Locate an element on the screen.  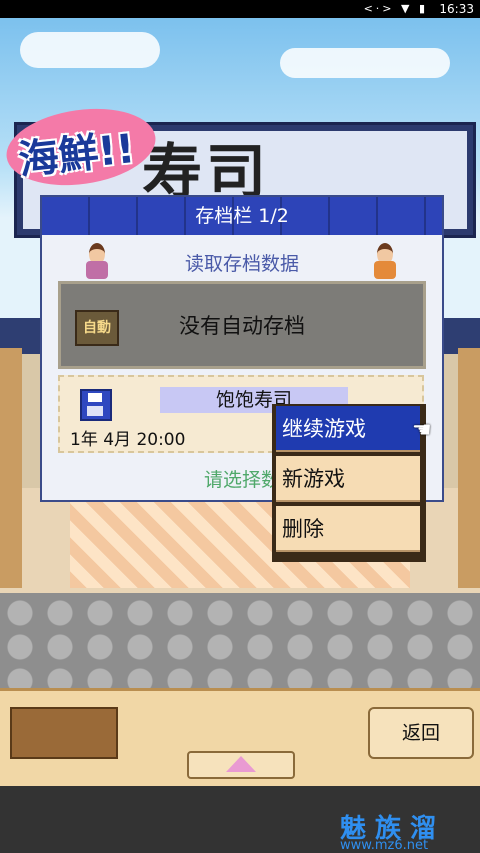
bottom-bar: 魅族溜 www.mz6.net is located at coordinates (240, 819).